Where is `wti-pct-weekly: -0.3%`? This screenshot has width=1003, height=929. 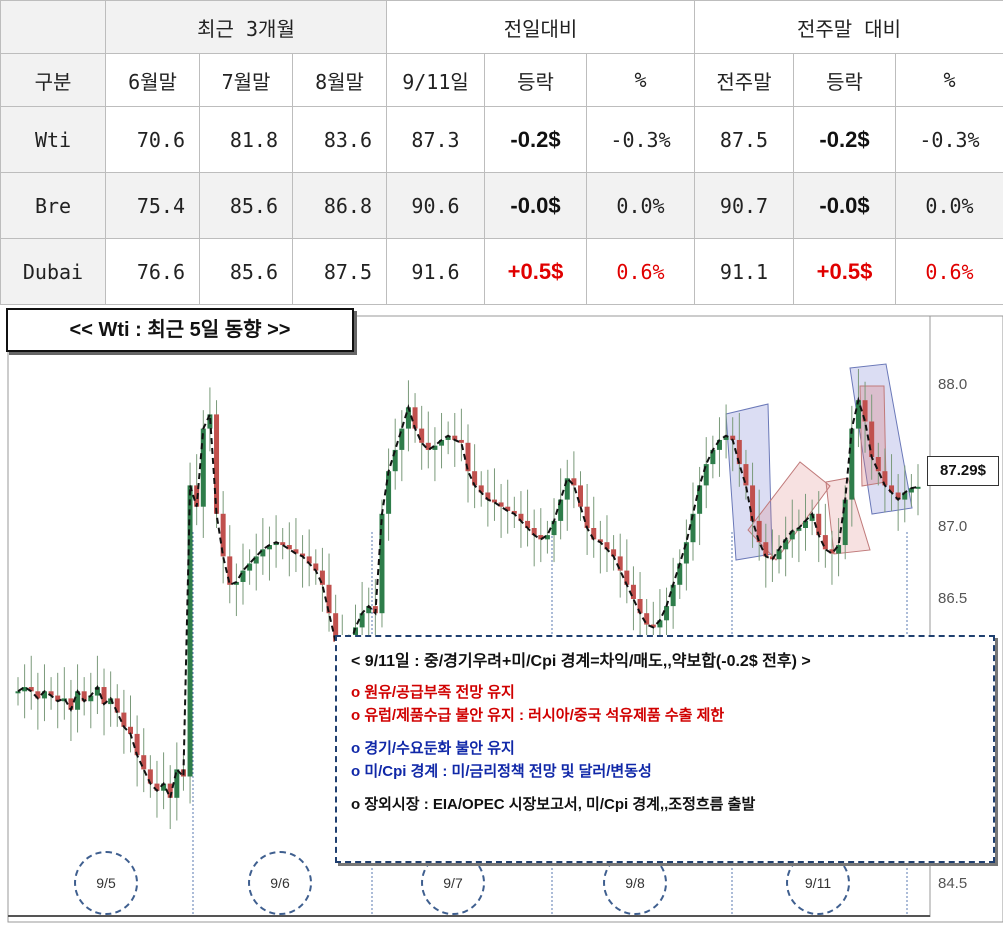
wti-pct-weekly: -0.3% is located at coordinates (949, 139).